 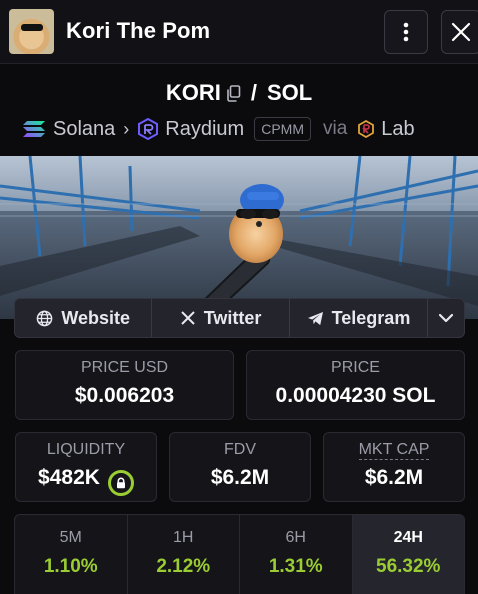 What do you see at coordinates (70, 537) in the screenshot?
I see `period-label: 5M` at bounding box center [70, 537].